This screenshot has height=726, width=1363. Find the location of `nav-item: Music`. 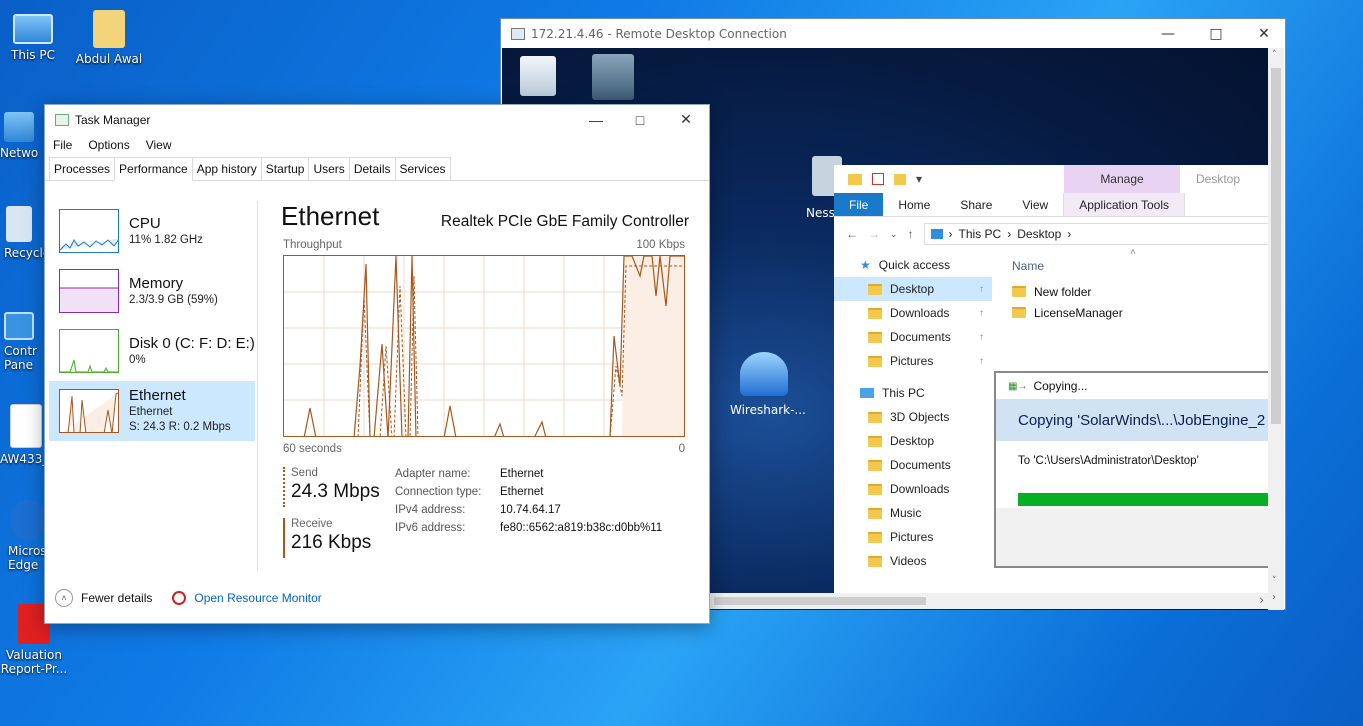

nav-item: Music is located at coordinates (913, 513).